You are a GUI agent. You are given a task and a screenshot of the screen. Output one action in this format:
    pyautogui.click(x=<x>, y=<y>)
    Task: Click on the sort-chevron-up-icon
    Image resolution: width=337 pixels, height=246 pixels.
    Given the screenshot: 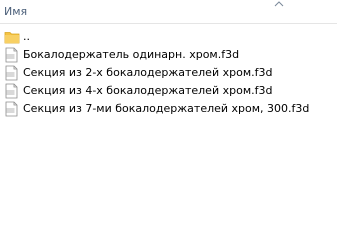 What is the action you would take?
    pyautogui.click(x=279, y=4)
    